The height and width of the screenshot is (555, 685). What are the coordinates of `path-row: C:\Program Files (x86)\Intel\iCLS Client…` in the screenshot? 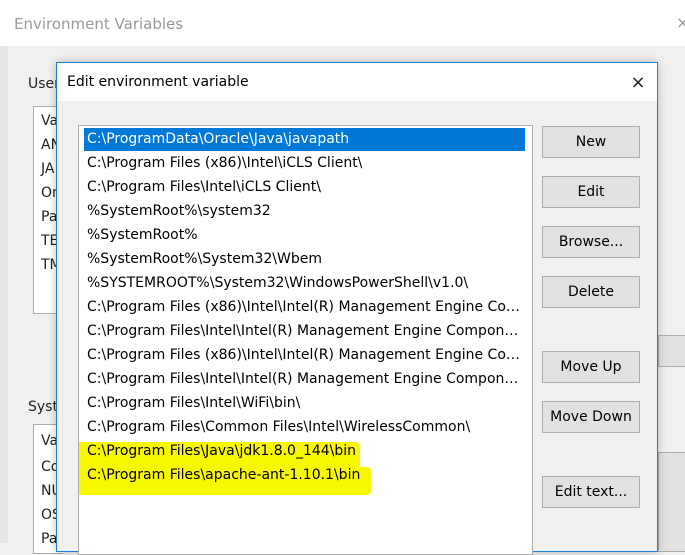 It's located at (304, 163).